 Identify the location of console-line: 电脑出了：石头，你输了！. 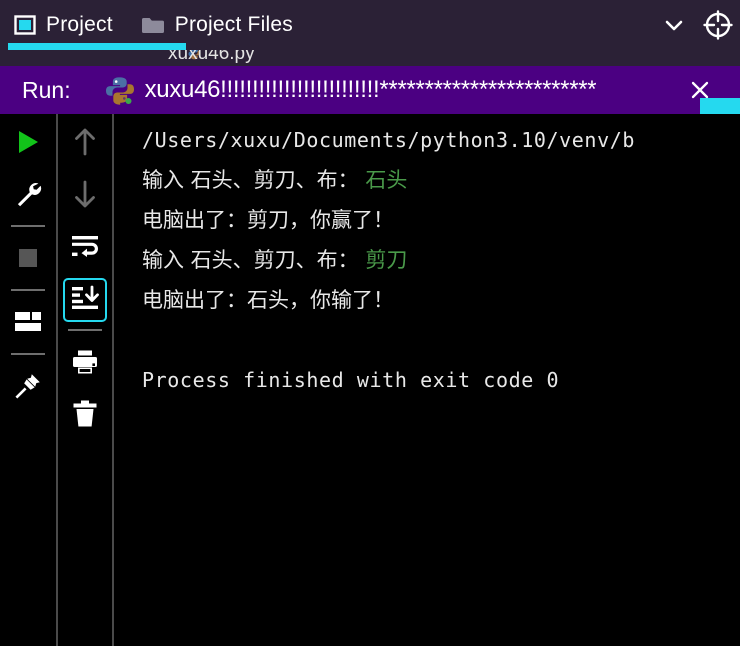
(428, 300).